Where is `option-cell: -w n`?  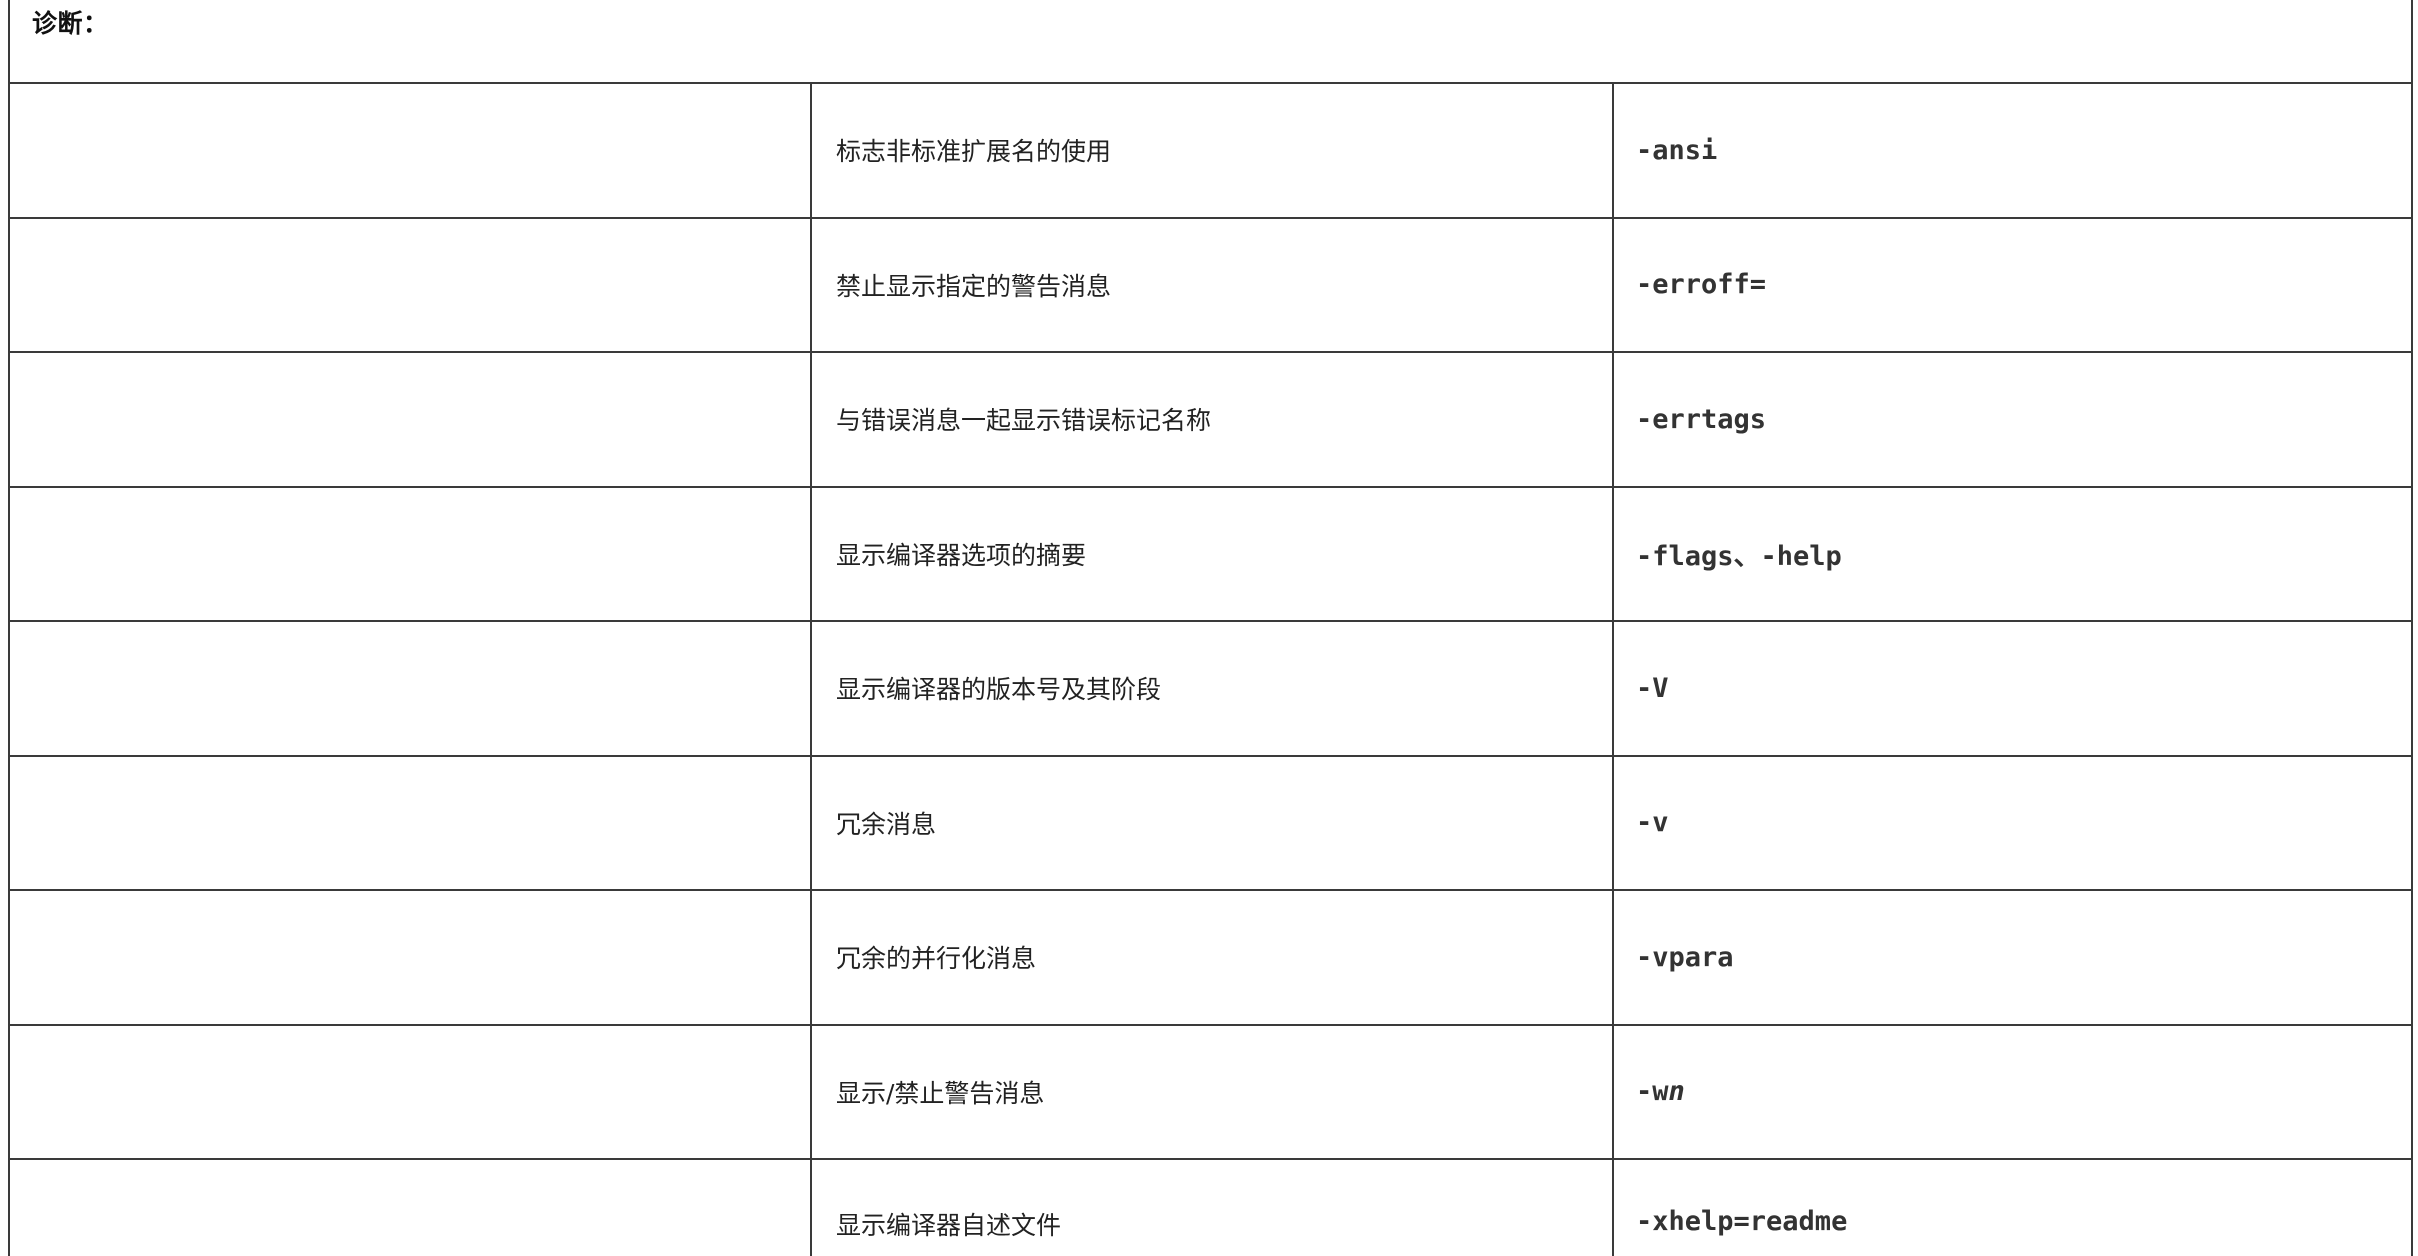
option-cell: -w n is located at coordinates (2011, 1091).